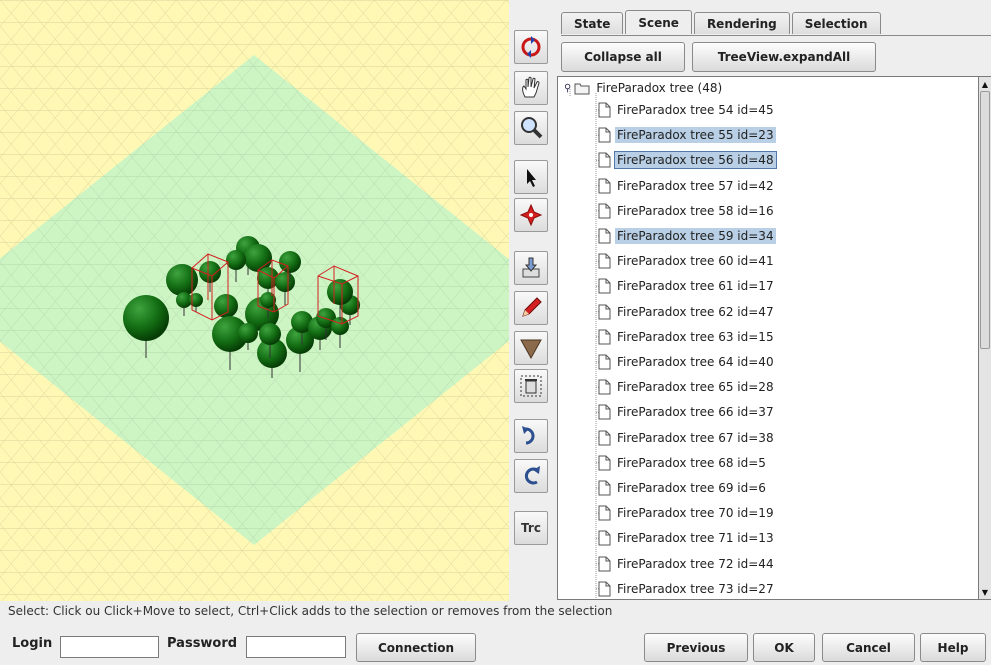 This screenshot has width=991, height=665. I want to click on tree-item-label: FireParadox tree 59 id=34, so click(695, 236).